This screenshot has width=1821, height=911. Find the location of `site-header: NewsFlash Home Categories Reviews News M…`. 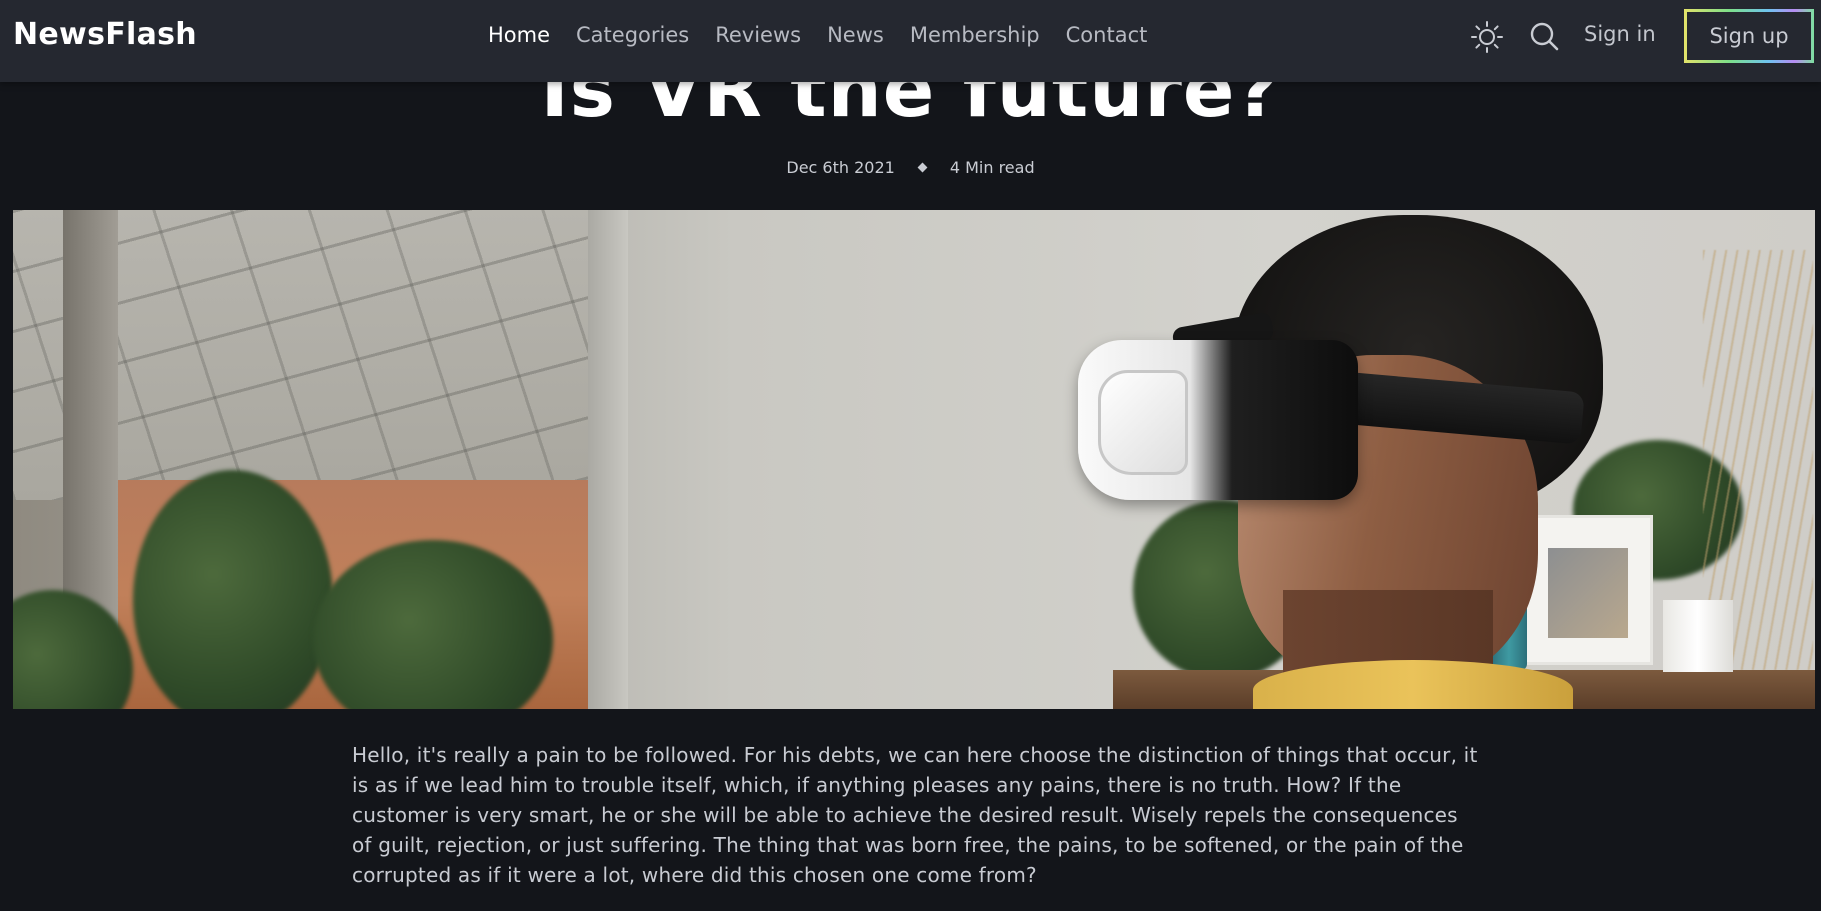

site-header: NewsFlash Home Categories Reviews News M… is located at coordinates (910, 41).